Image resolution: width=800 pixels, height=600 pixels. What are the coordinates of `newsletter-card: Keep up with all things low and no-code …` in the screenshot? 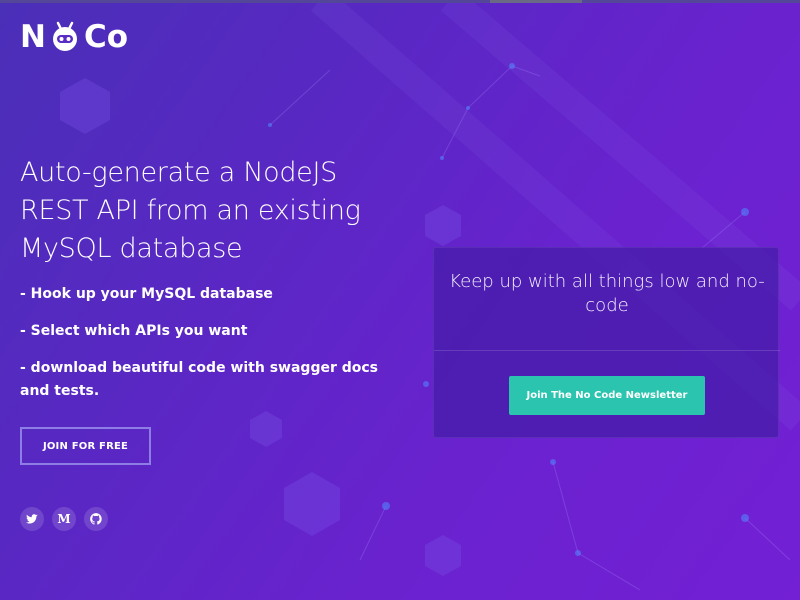 It's located at (606, 342).